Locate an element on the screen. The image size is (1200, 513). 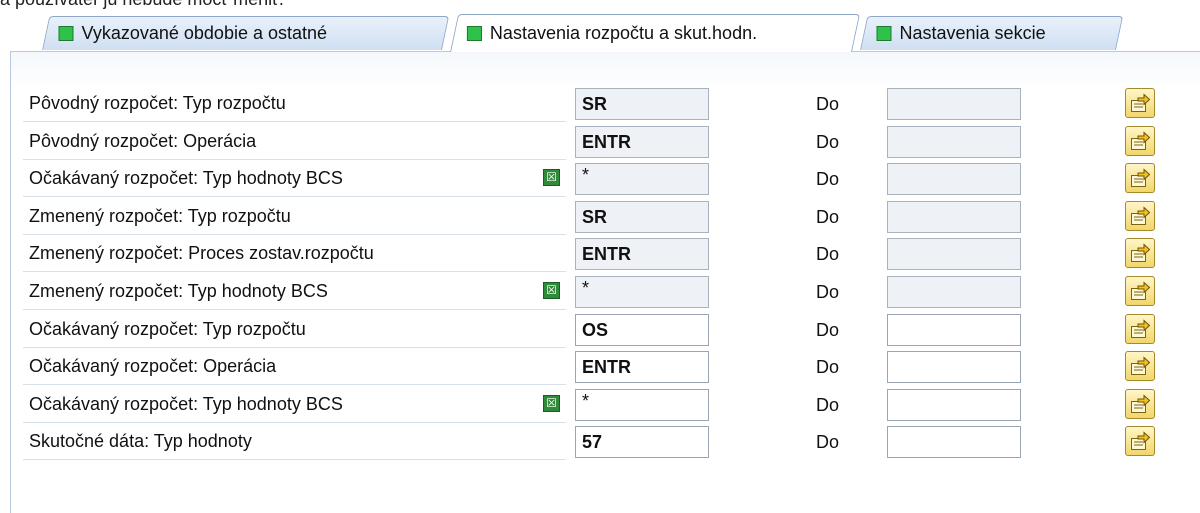
selection-row: Skutočné dáta: Typ hodnoty 57 Do is located at coordinates (605, 442).